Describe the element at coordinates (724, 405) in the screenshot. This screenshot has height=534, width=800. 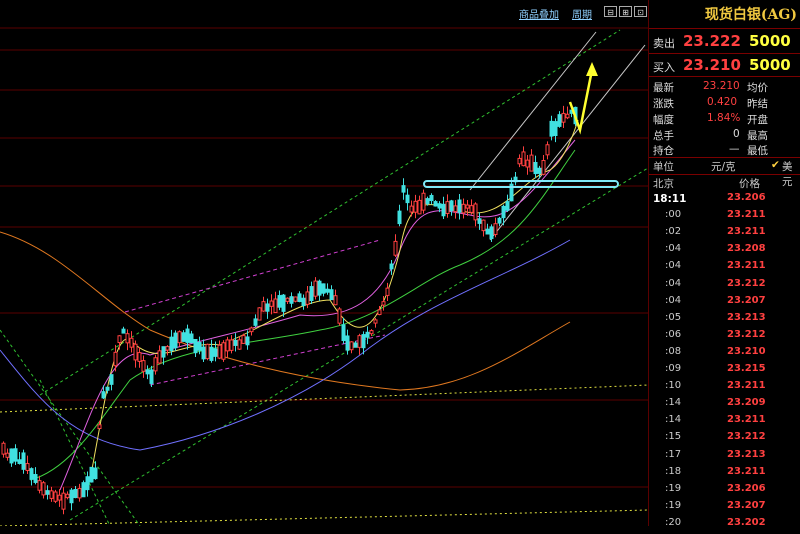
I see `tick-row: :14 23.209` at that location.